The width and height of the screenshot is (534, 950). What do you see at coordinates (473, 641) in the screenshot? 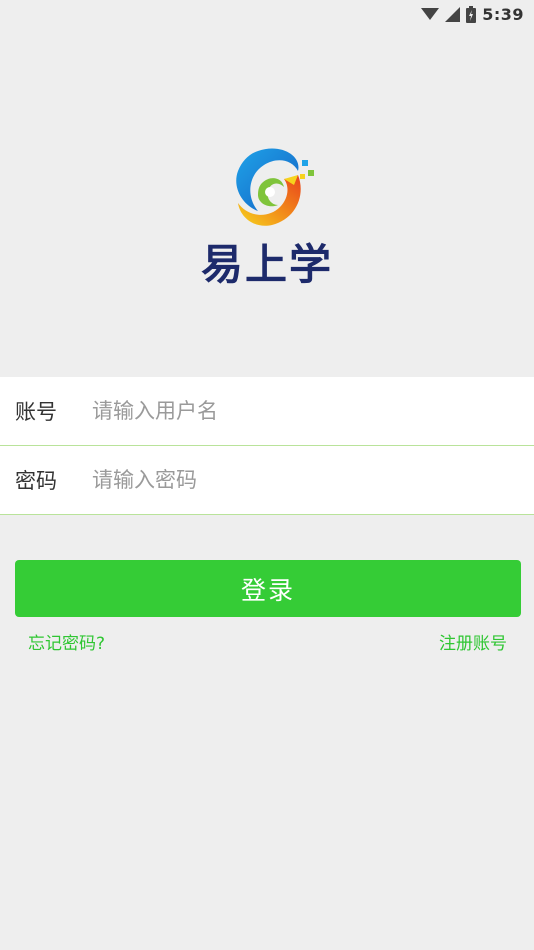
I see `register-link: 注册账号` at bounding box center [473, 641].